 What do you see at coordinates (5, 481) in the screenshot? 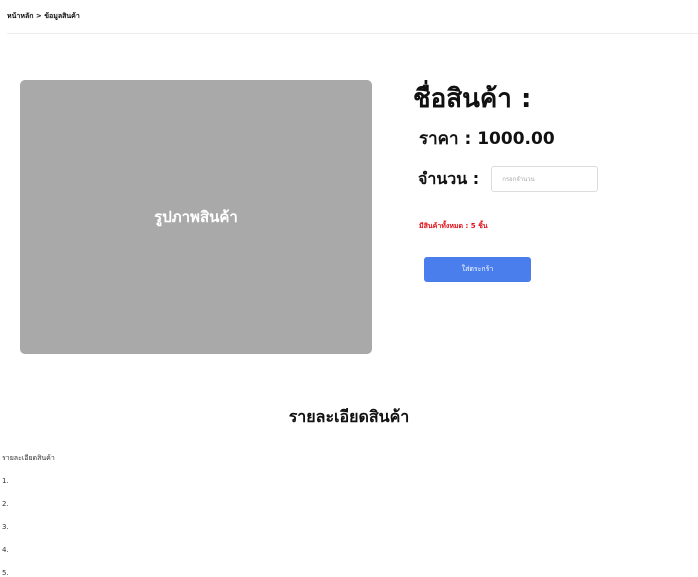
I see `details-list-item: 1.` at bounding box center [5, 481].